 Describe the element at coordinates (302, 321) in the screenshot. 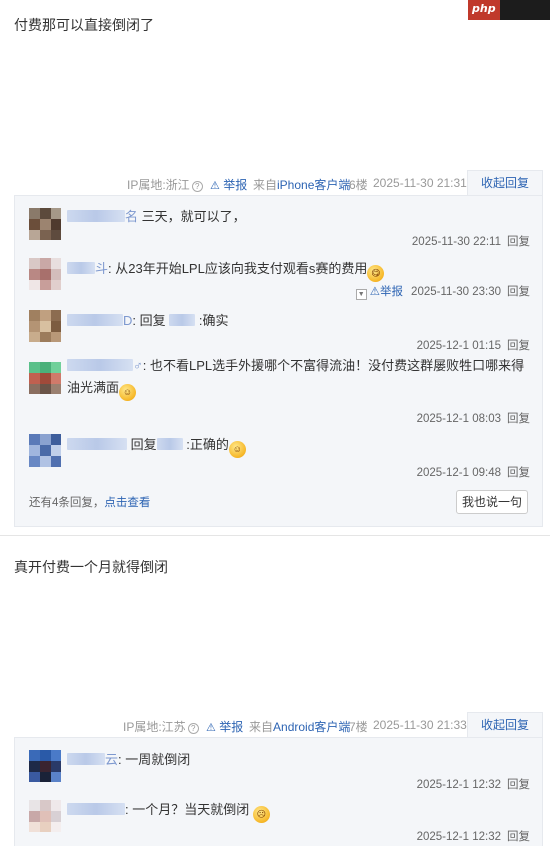

I see `reply-text: D: 回复 :确实` at that location.